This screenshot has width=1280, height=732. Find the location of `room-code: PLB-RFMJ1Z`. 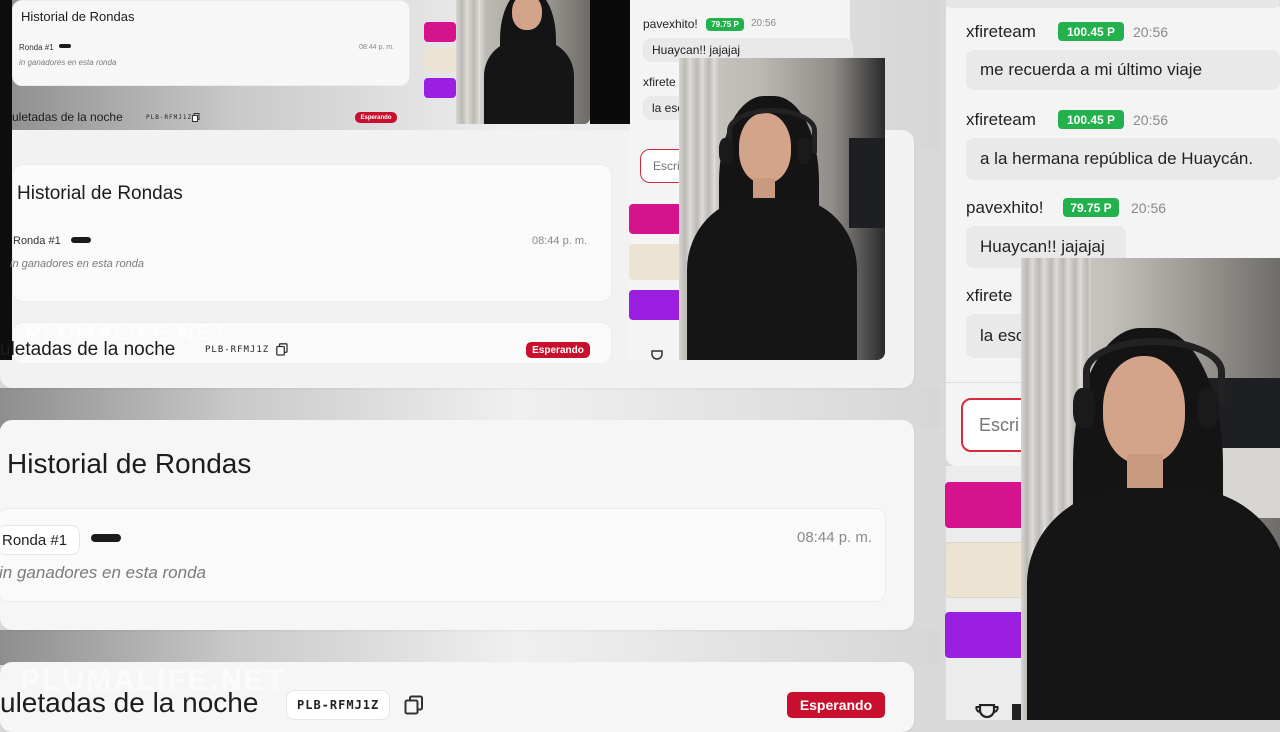

room-code: PLB-RFMJ1Z is located at coordinates (338, 705).